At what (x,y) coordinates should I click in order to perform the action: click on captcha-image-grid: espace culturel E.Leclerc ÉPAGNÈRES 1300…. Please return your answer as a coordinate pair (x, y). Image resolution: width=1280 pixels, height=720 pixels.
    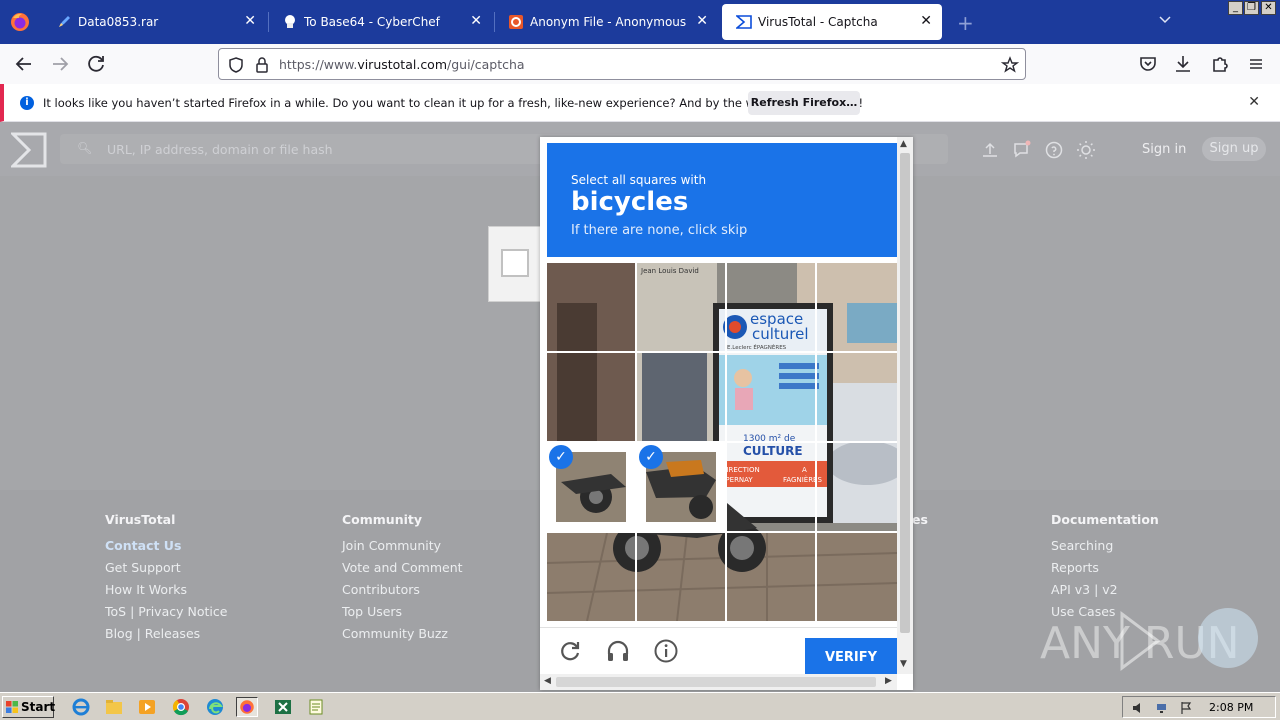
    Looking at the image, I should click on (722, 442).